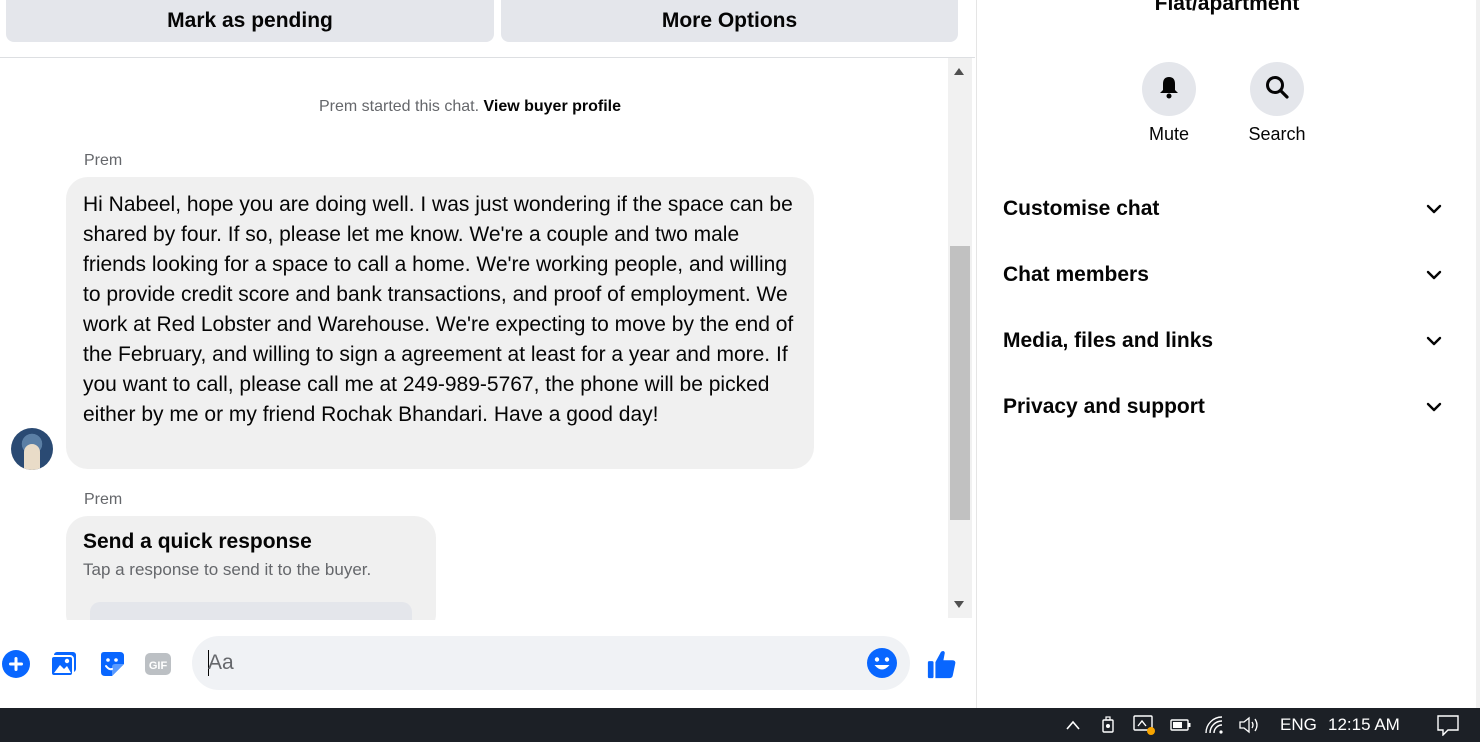 The image size is (1480, 742). Describe the element at coordinates (729, 21) in the screenshot. I see `more-options-button: More Options` at that location.